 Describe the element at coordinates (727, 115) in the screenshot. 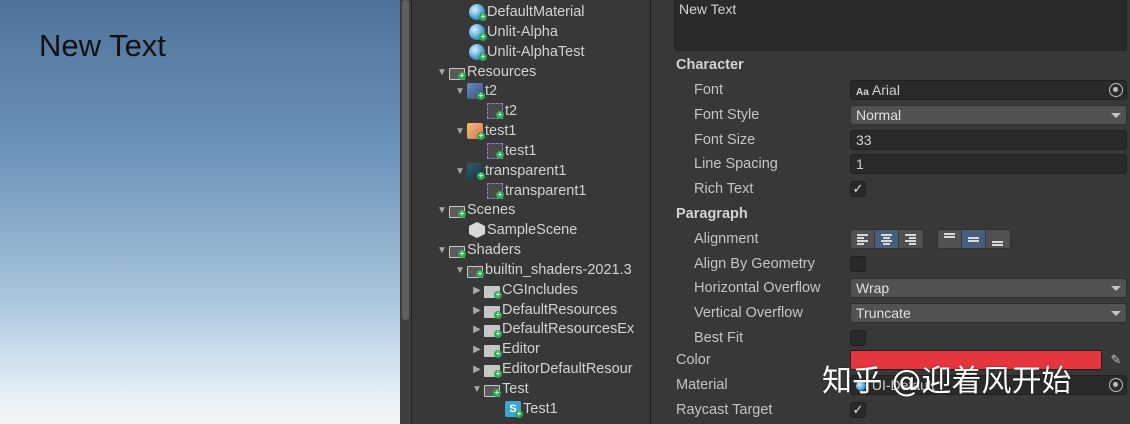

I see `font-style-label: Font Style` at that location.